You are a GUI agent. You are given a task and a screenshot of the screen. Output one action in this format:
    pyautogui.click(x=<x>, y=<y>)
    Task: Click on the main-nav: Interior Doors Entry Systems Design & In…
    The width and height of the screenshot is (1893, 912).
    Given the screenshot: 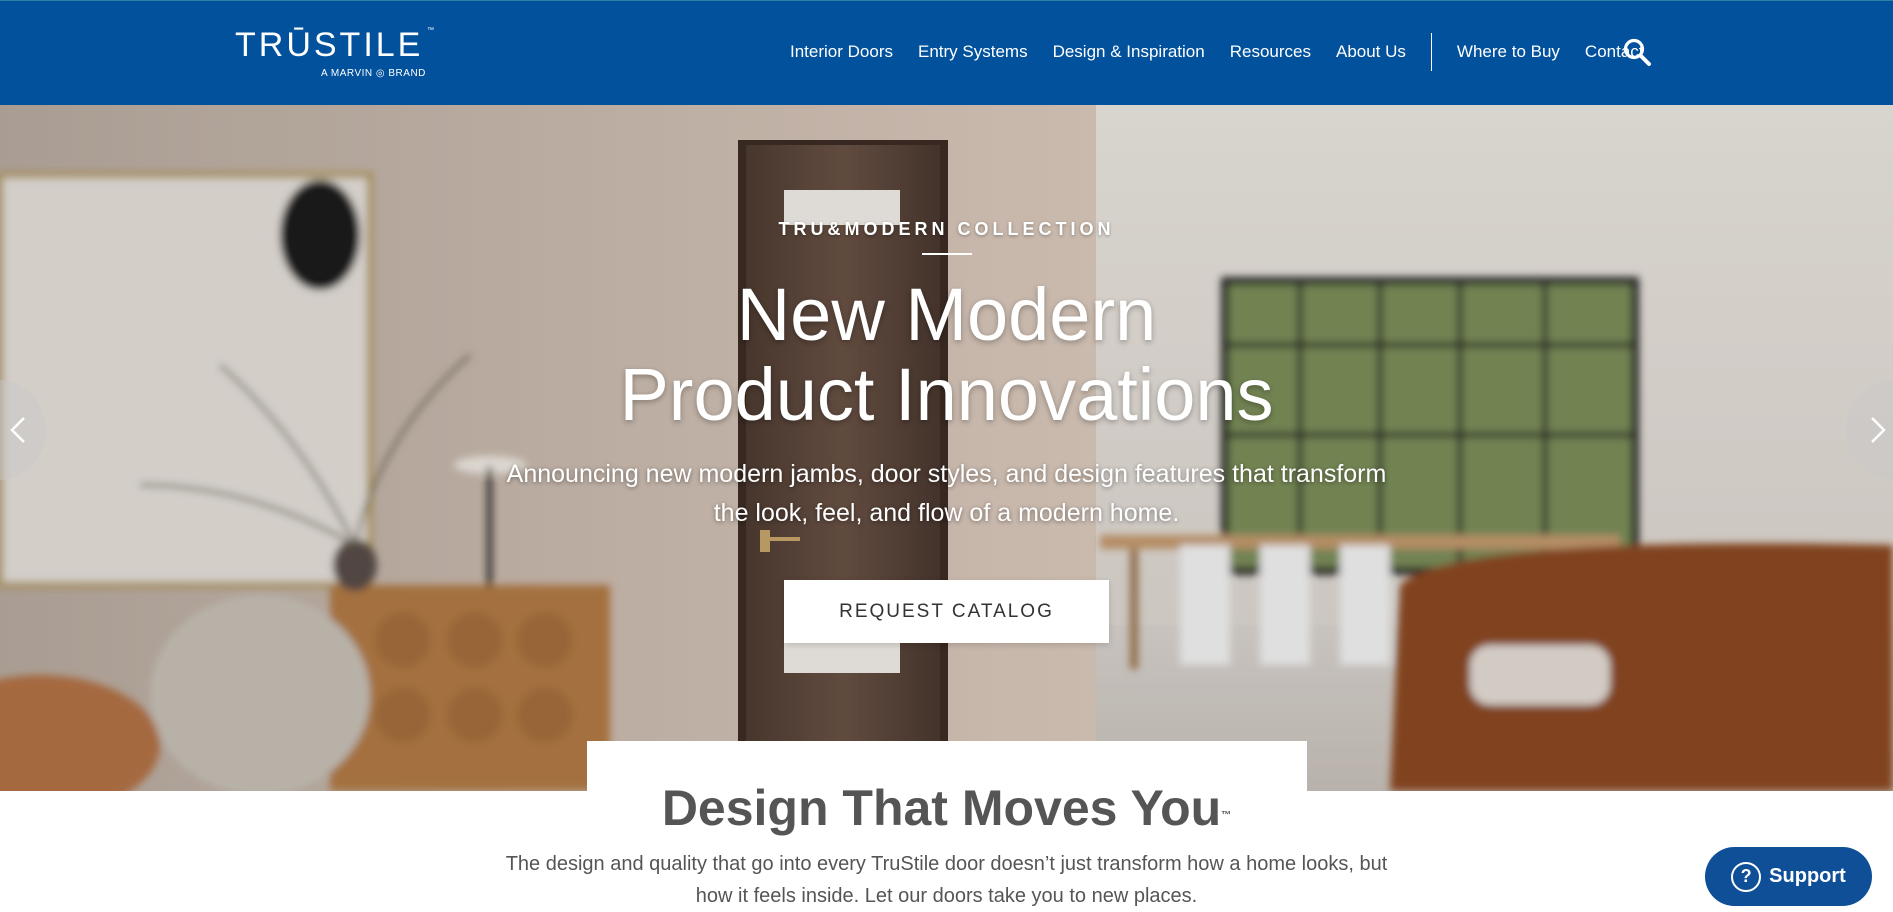 What is the action you would take?
    pyautogui.click(x=1217, y=52)
    